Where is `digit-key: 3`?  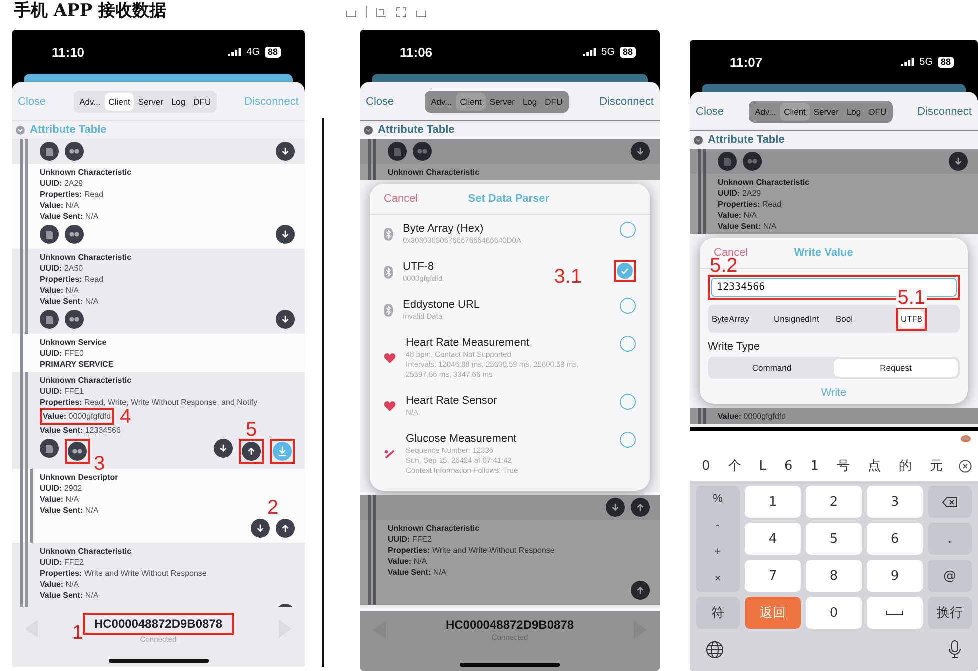
digit-key: 3 is located at coordinates (895, 502).